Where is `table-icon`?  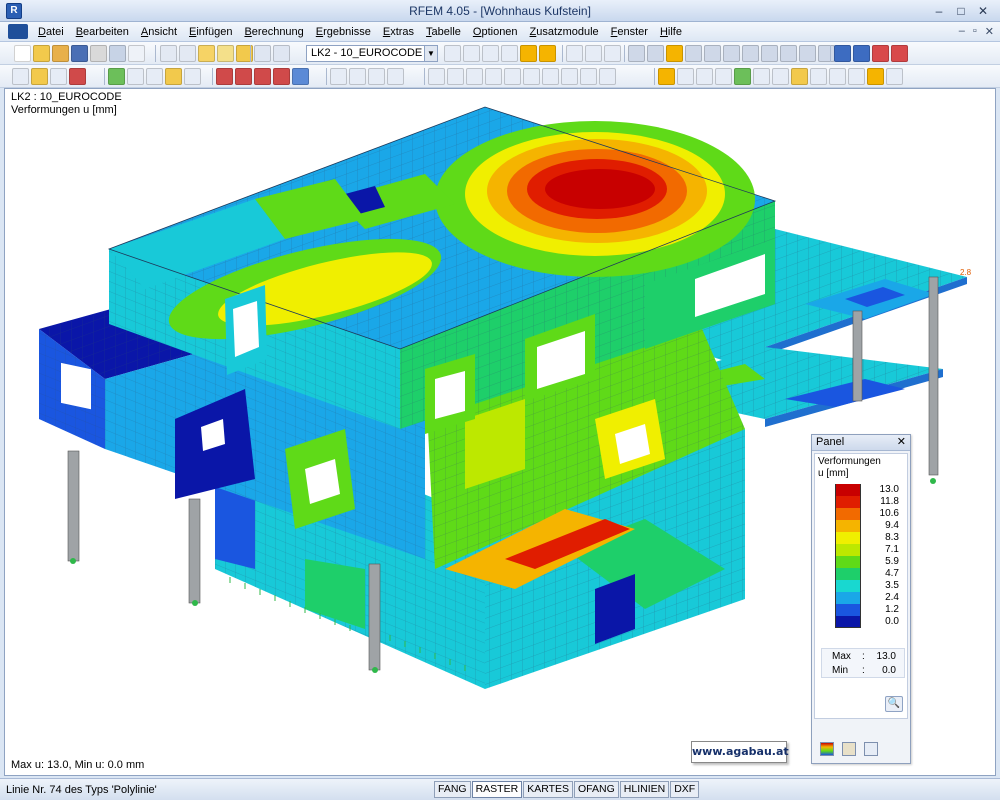
table-icon is located at coordinates (262, 53).